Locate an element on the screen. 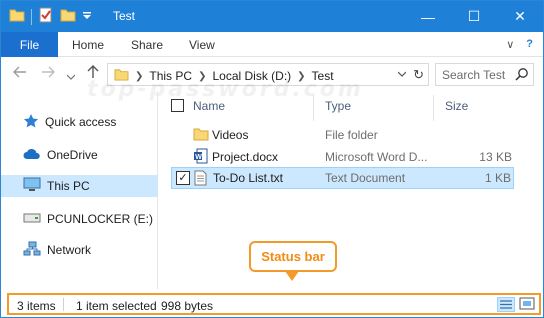  ribbon-controls: ∨ ? is located at coordinates (519, 44).